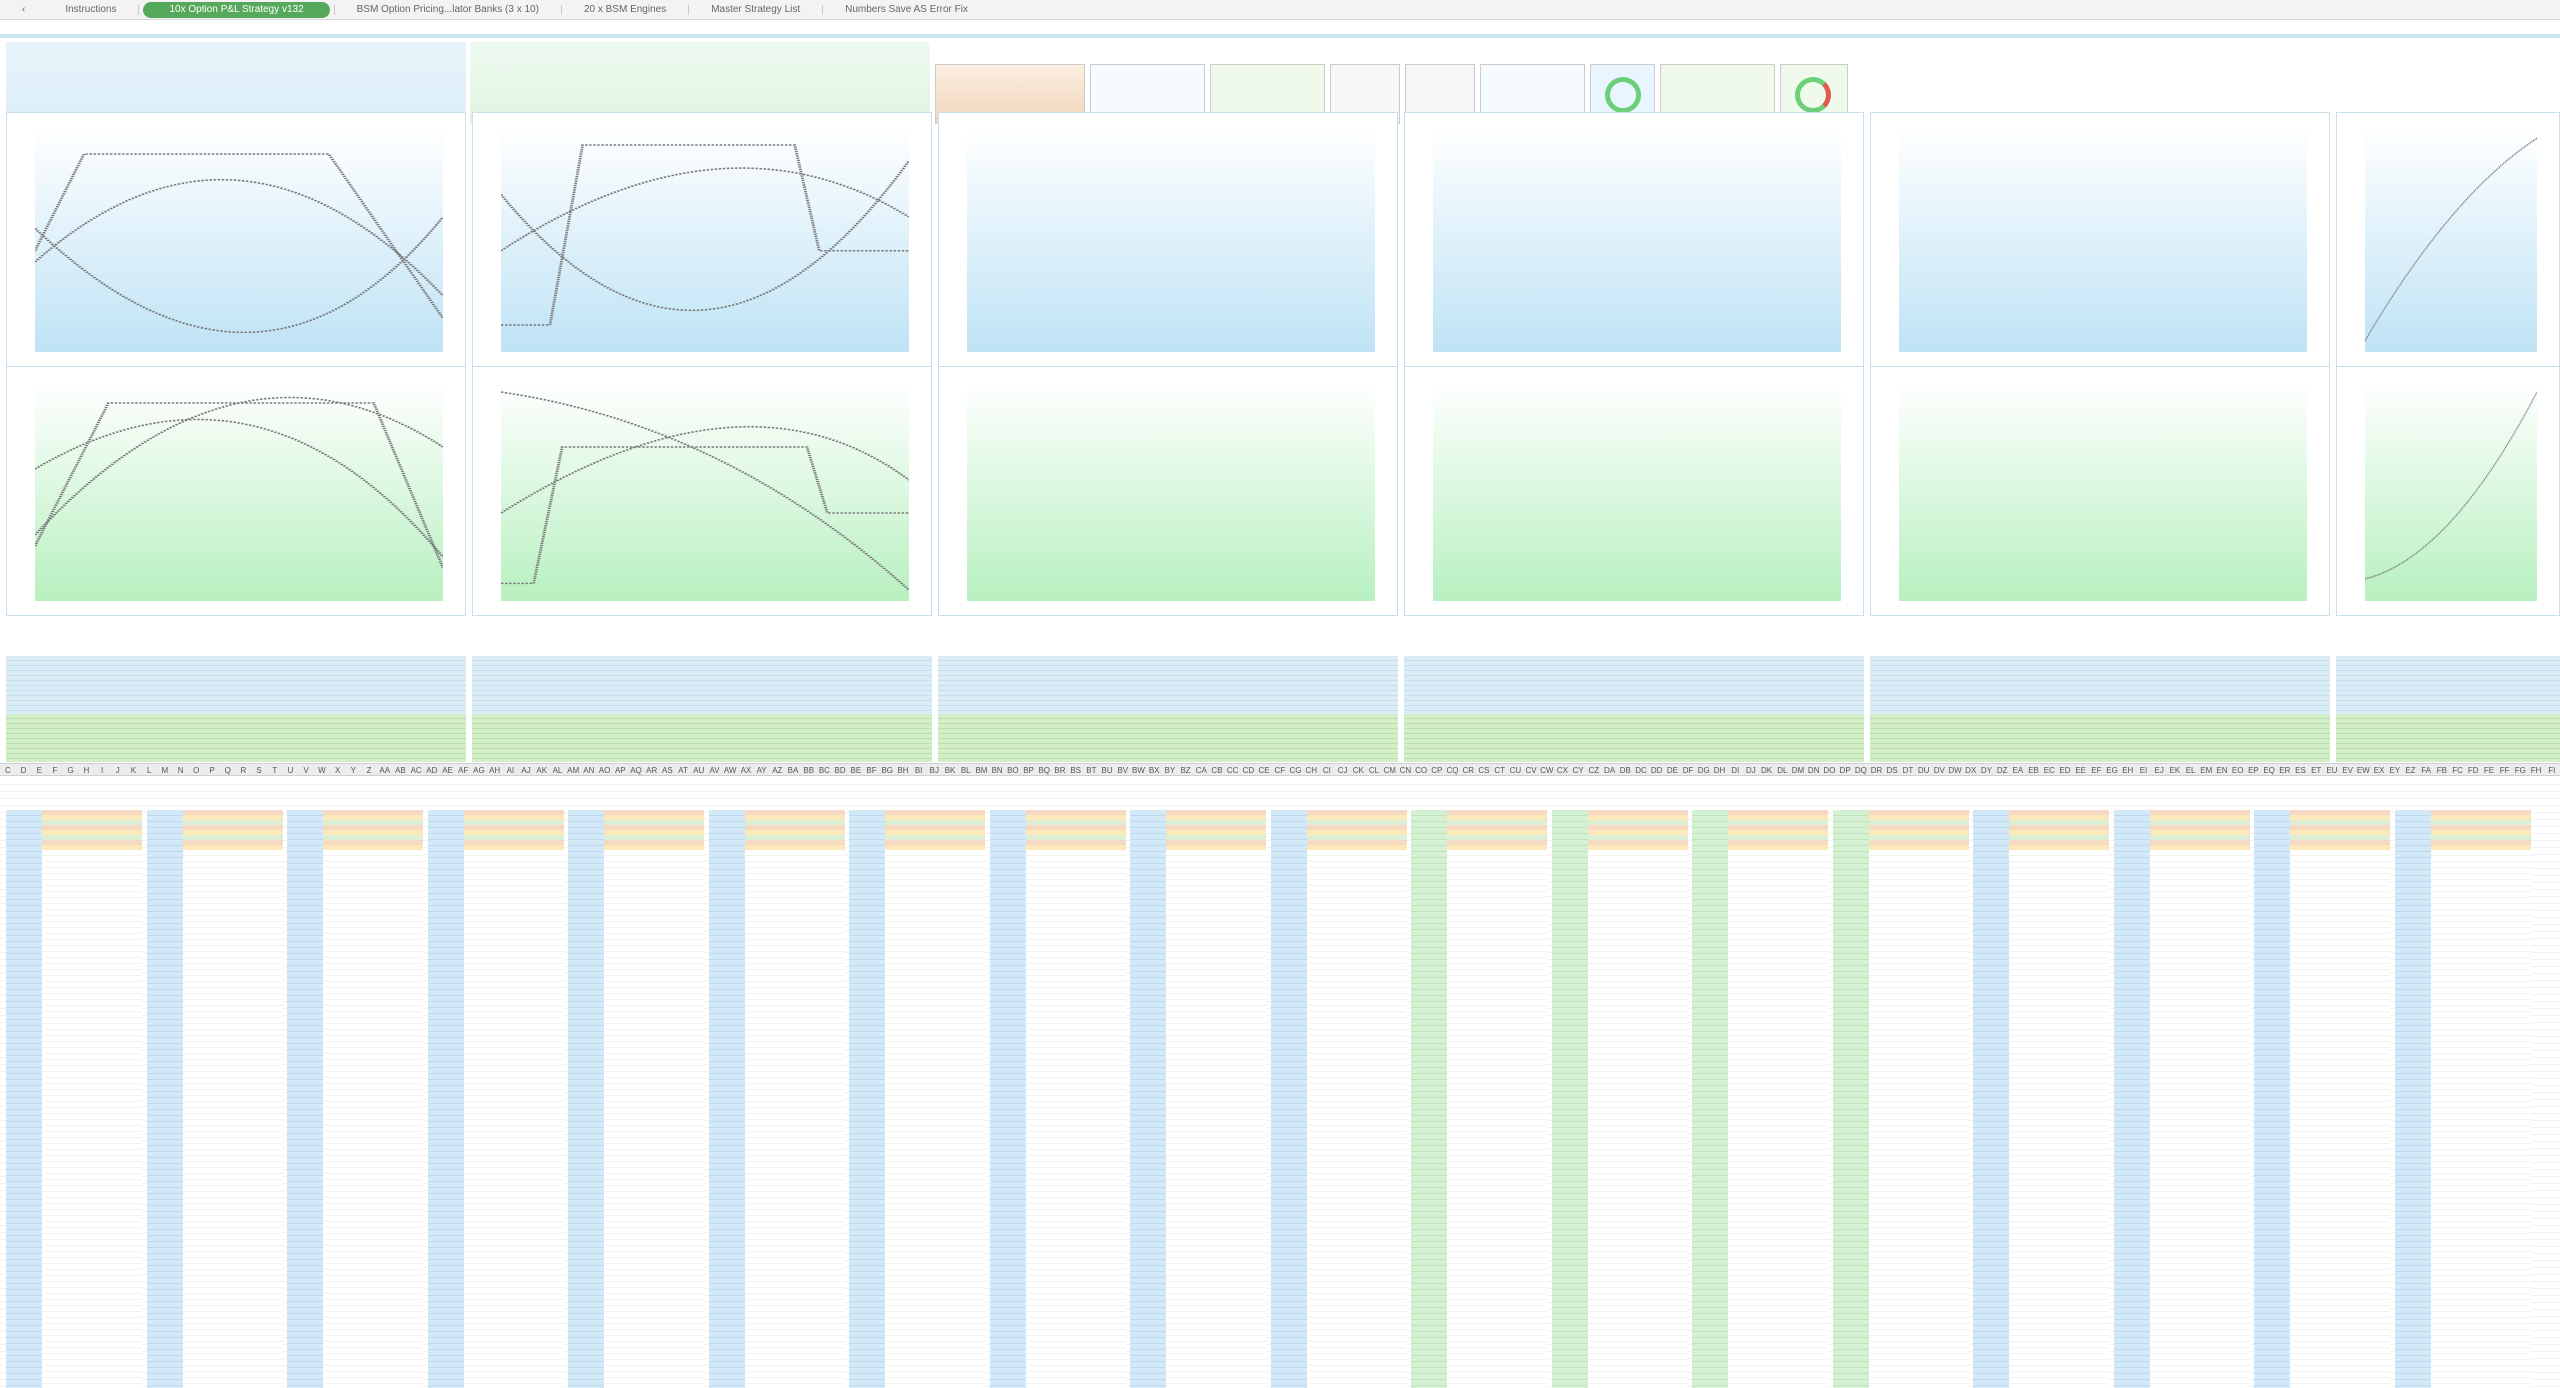 The image size is (2560, 1388). What do you see at coordinates (1625, 769) in the screenshot?
I see `column-header: DB` at bounding box center [1625, 769].